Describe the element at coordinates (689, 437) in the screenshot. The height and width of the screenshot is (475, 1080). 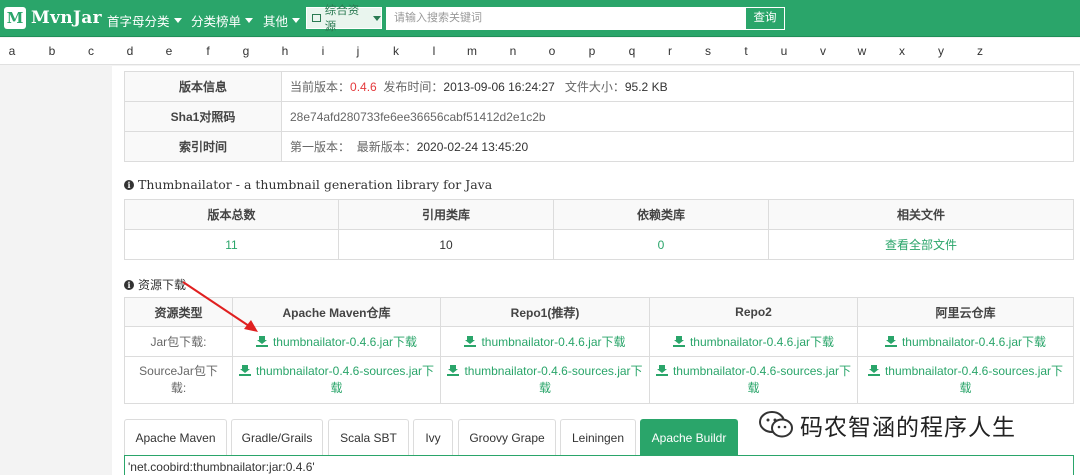
I see `tab-apache-buildr: Apache Buildr` at that location.